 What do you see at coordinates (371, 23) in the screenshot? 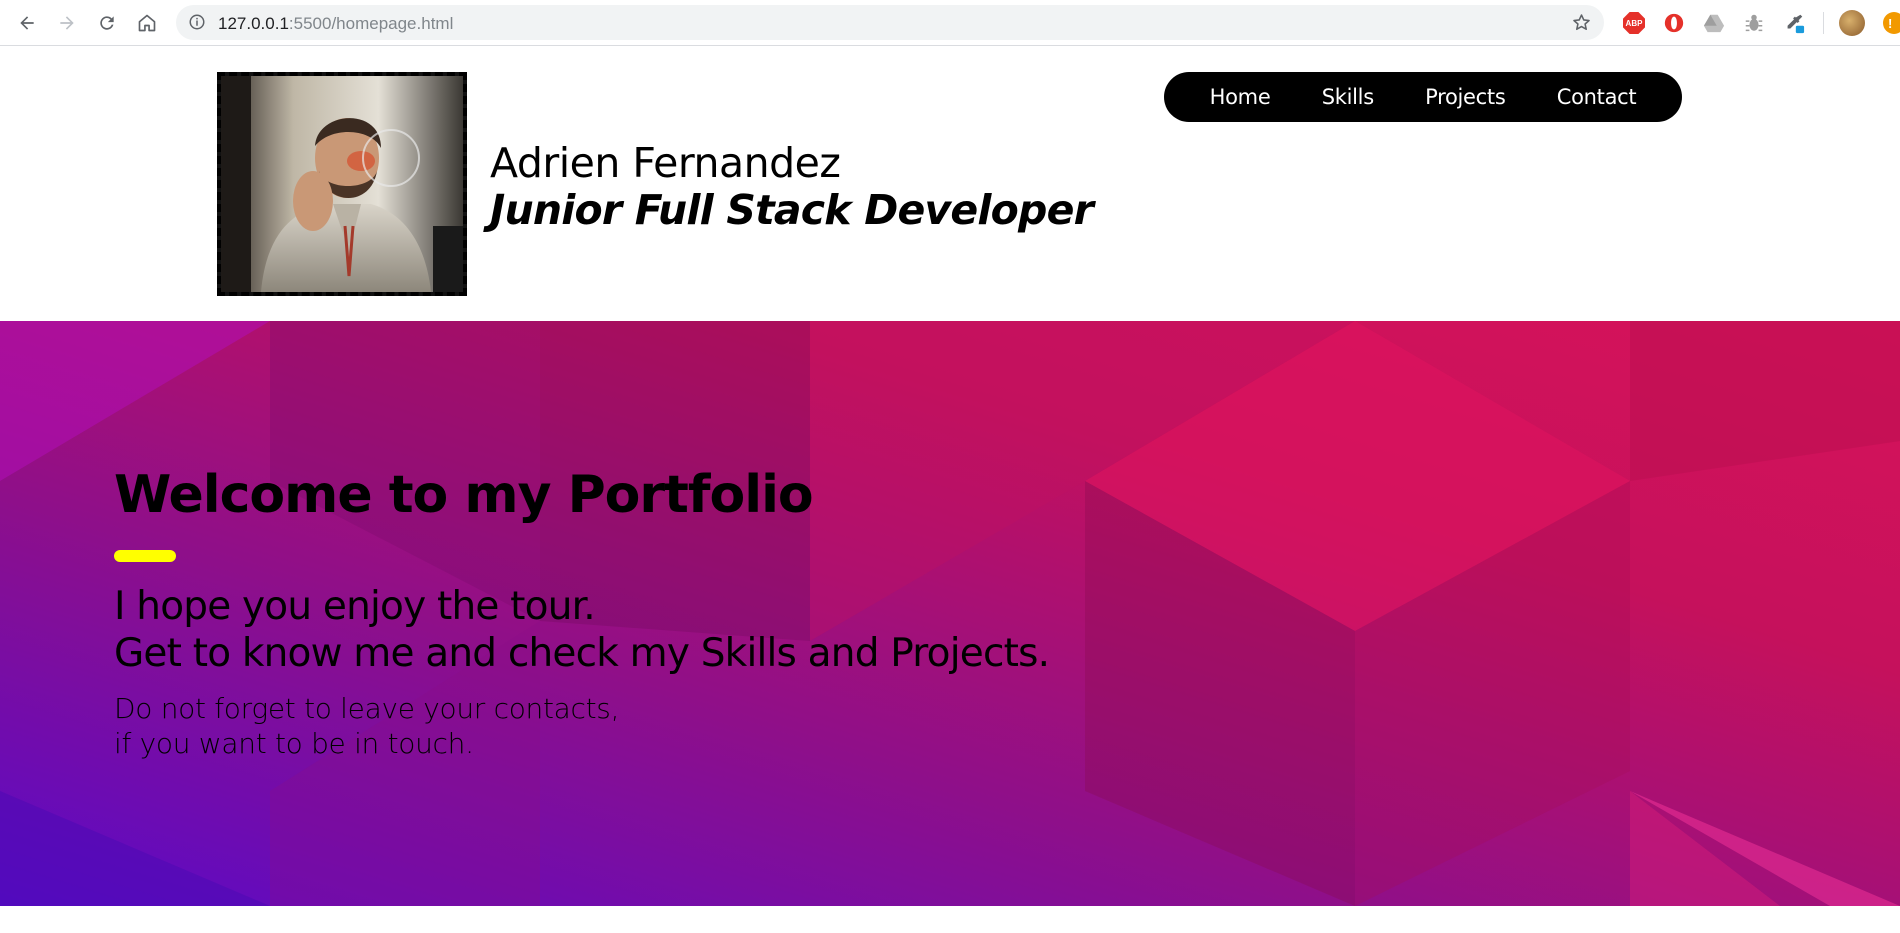
I see `url-path: :5500/homepage.html` at bounding box center [371, 23].